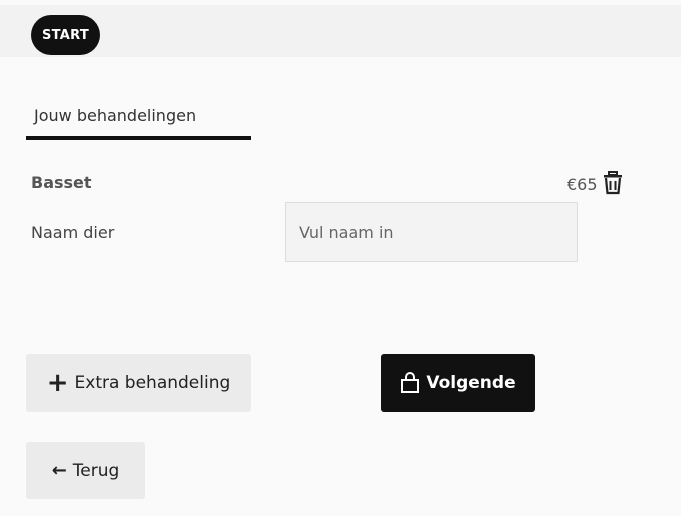  What do you see at coordinates (65, 35) in the screenshot?
I see `start-button: START` at bounding box center [65, 35].